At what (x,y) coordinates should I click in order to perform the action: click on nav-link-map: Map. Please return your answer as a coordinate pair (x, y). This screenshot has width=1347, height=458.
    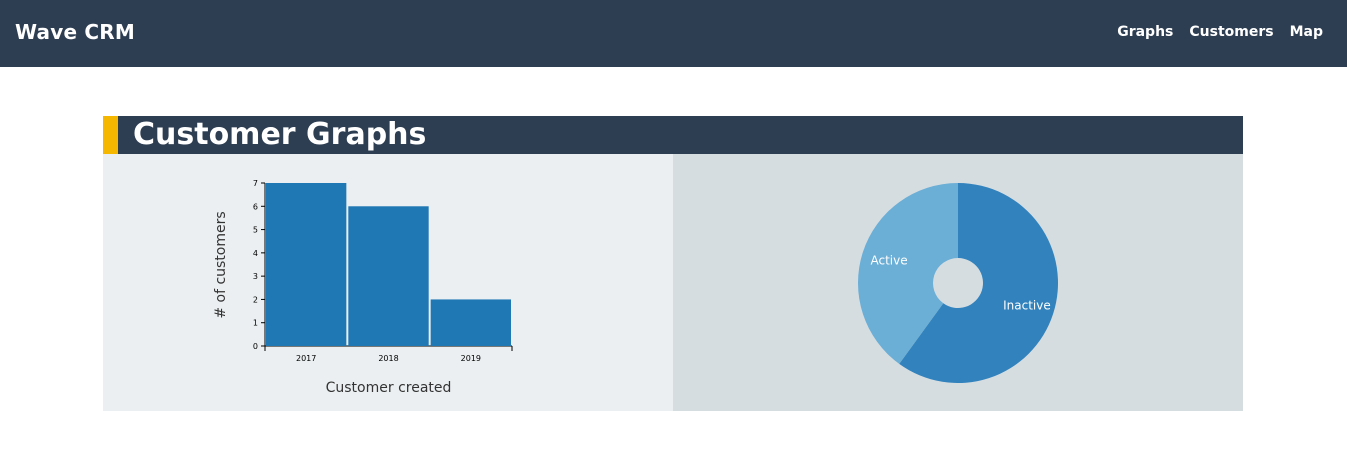
    Looking at the image, I should click on (1306, 32).